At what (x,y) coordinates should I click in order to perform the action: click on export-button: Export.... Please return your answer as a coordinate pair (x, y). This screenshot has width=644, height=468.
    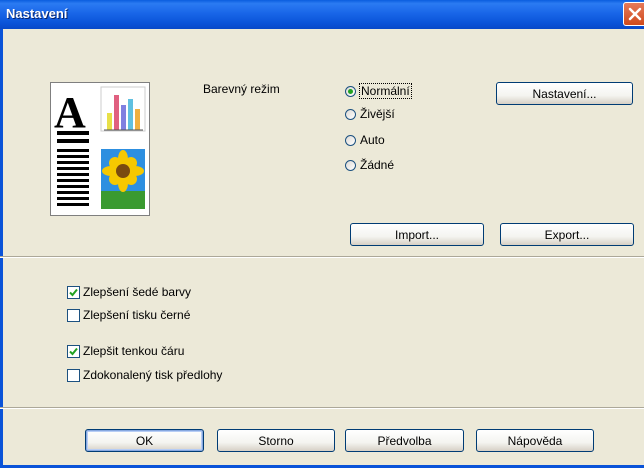
    Looking at the image, I should click on (567, 234).